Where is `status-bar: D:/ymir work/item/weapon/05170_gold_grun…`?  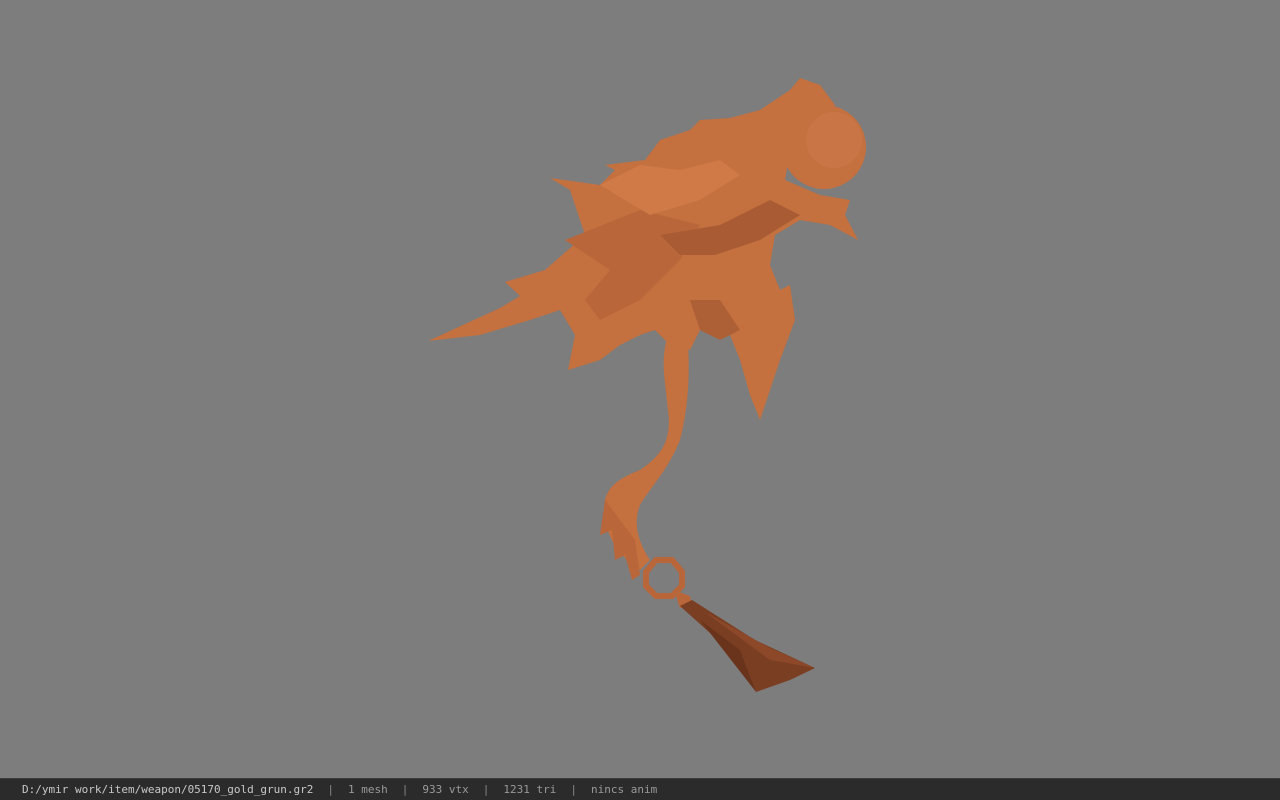 status-bar: D:/ymir work/item/weapon/05170_gold_grun… is located at coordinates (640, 789).